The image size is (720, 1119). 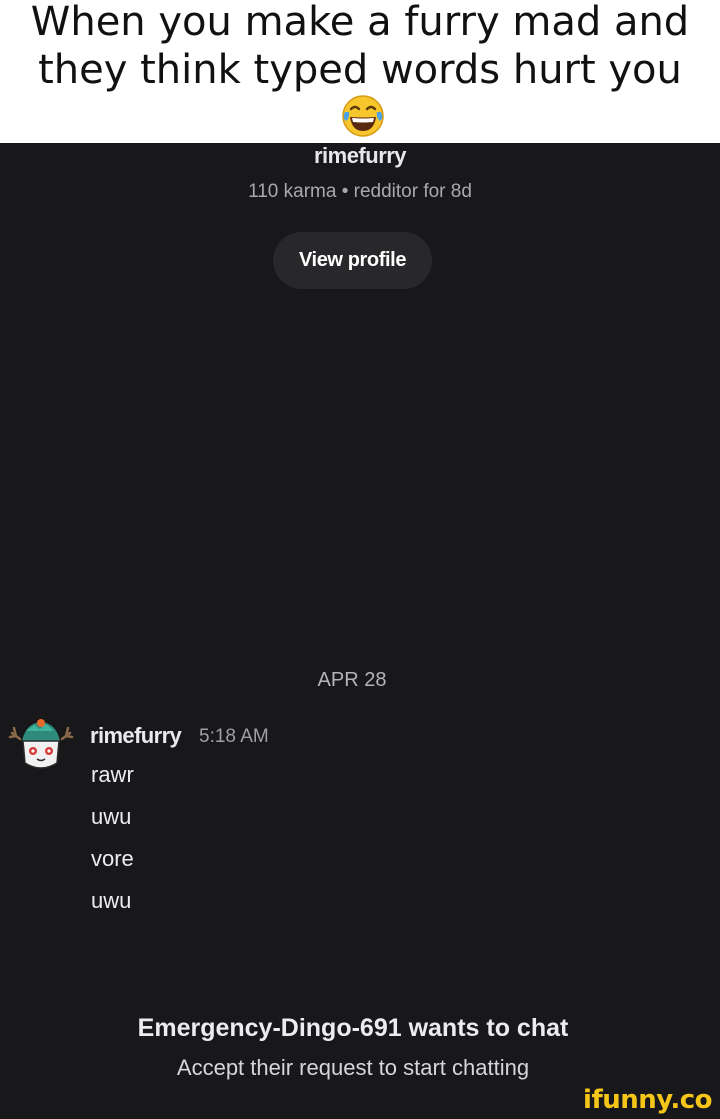 What do you see at coordinates (136, 736) in the screenshot?
I see `message-author: rimefurry` at bounding box center [136, 736].